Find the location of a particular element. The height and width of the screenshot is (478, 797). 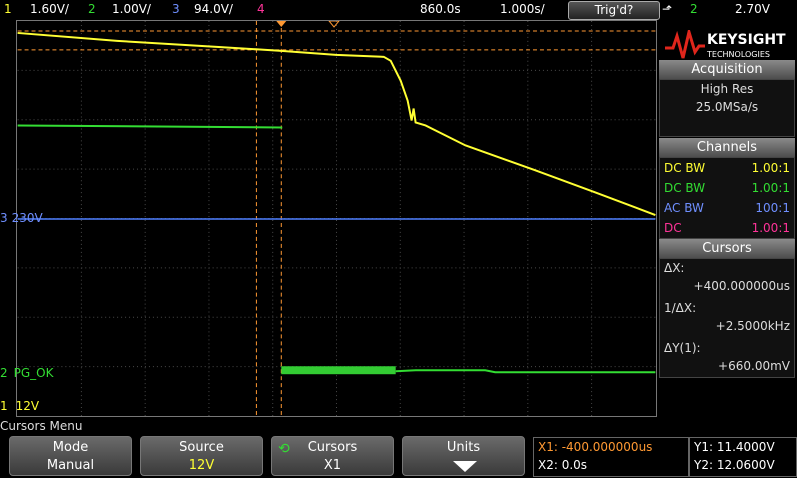

x-cursor-readout: X1: -400.000000us X2: 0.0s is located at coordinates (611, 457).